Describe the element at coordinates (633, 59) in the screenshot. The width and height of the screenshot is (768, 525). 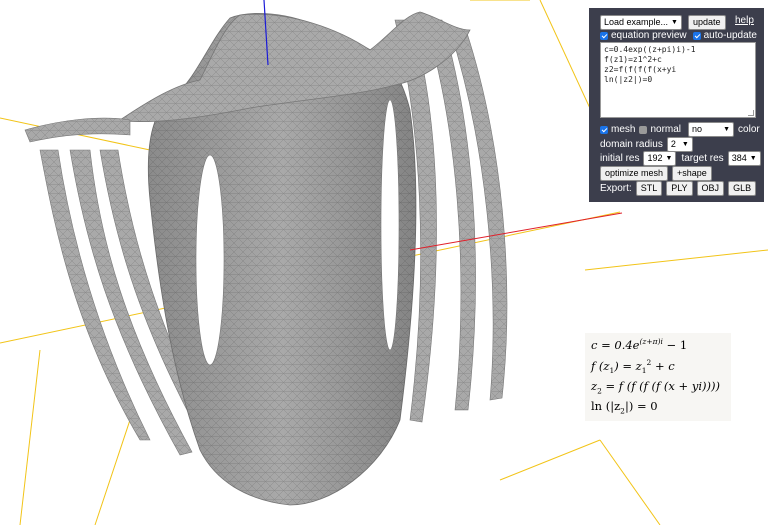
I see `code-line: f(z1)=z1^2+c` at that location.